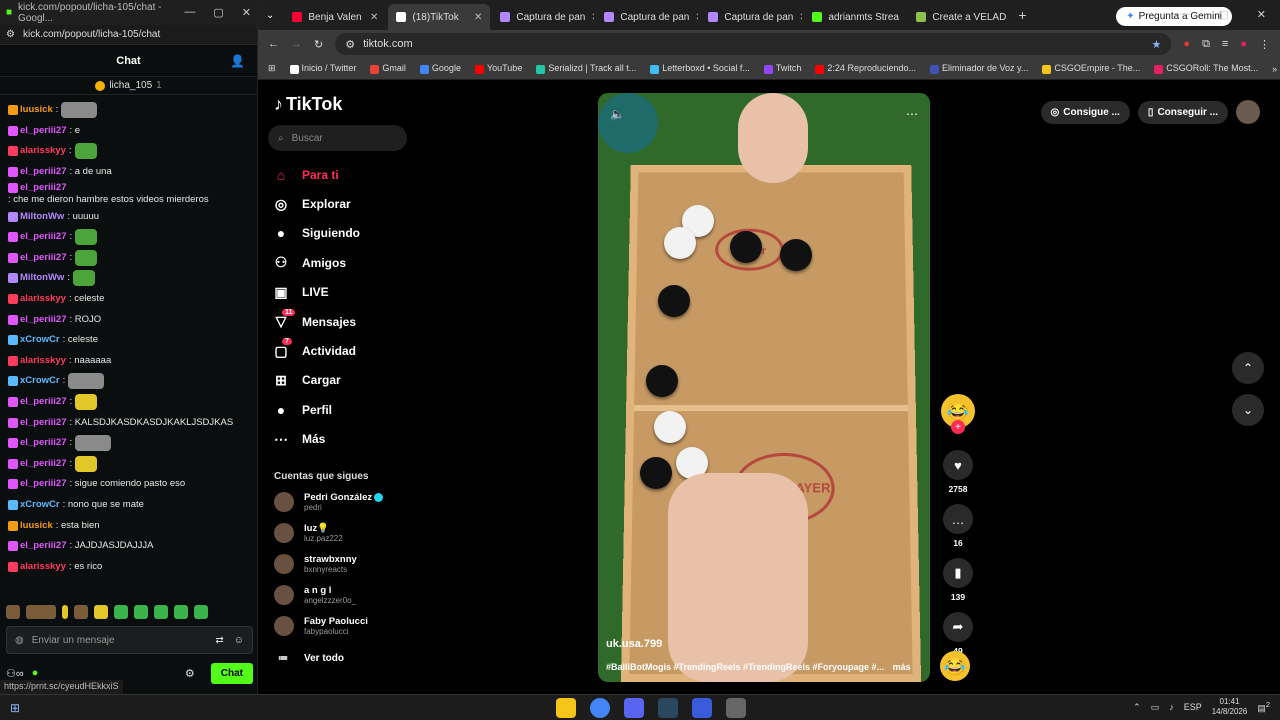 The image size is (1280, 720). Describe the element at coordinates (1137, 707) in the screenshot. I see `tray-overflow-icon: ⌃` at that location.